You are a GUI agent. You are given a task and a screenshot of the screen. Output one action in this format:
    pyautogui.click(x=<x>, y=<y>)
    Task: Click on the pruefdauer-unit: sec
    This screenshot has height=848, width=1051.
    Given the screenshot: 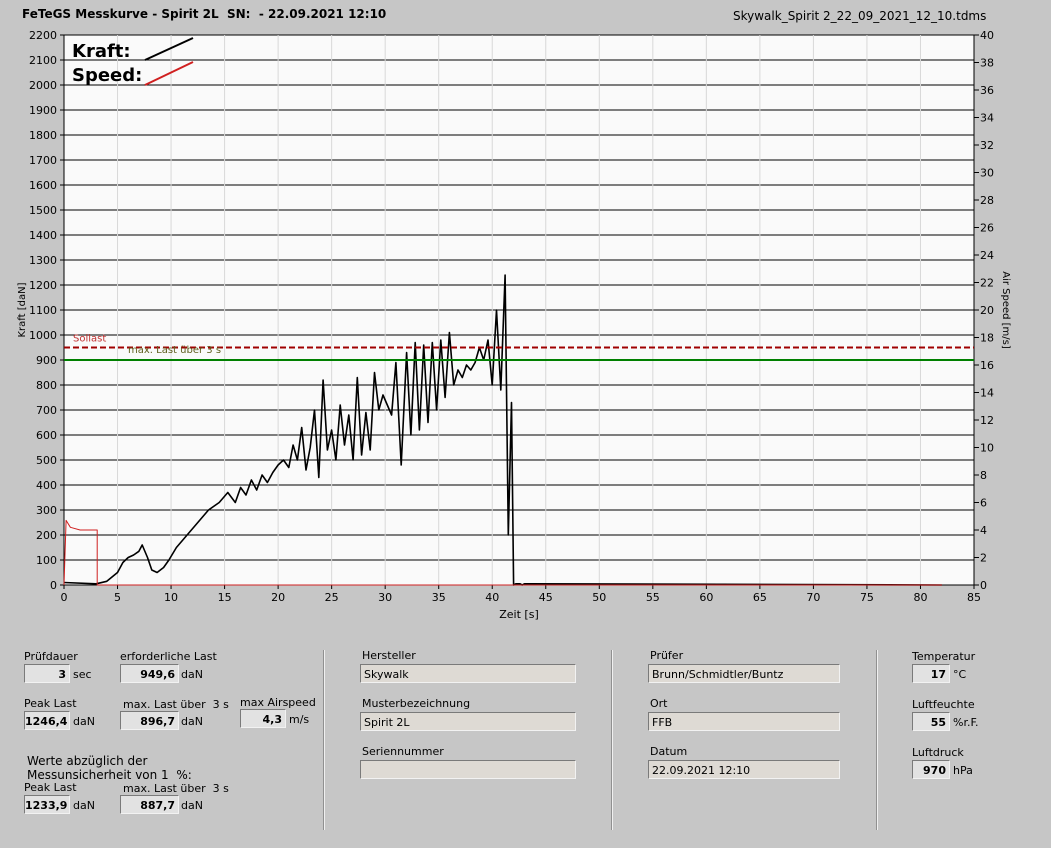 What is the action you would take?
    pyautogui.click(x=82, y=674)
    